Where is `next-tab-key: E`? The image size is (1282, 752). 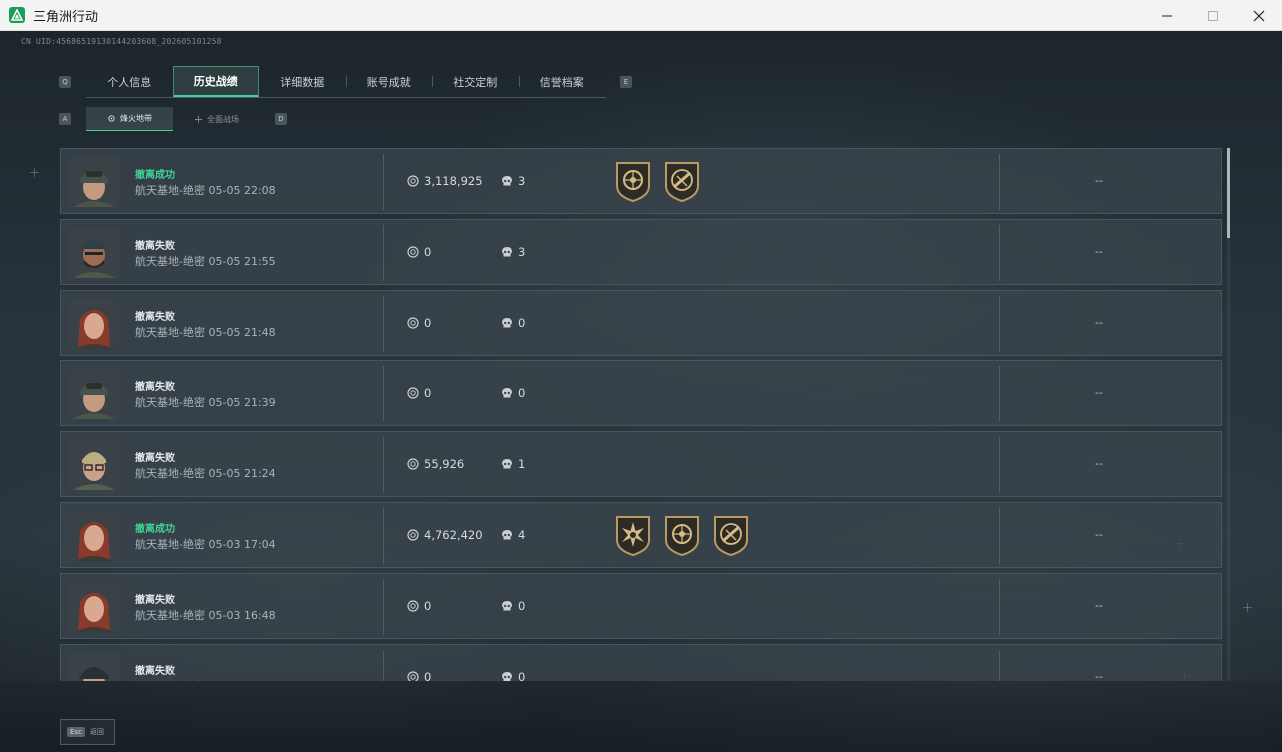 next-tab-key: E is located at coordinates (626, 82).